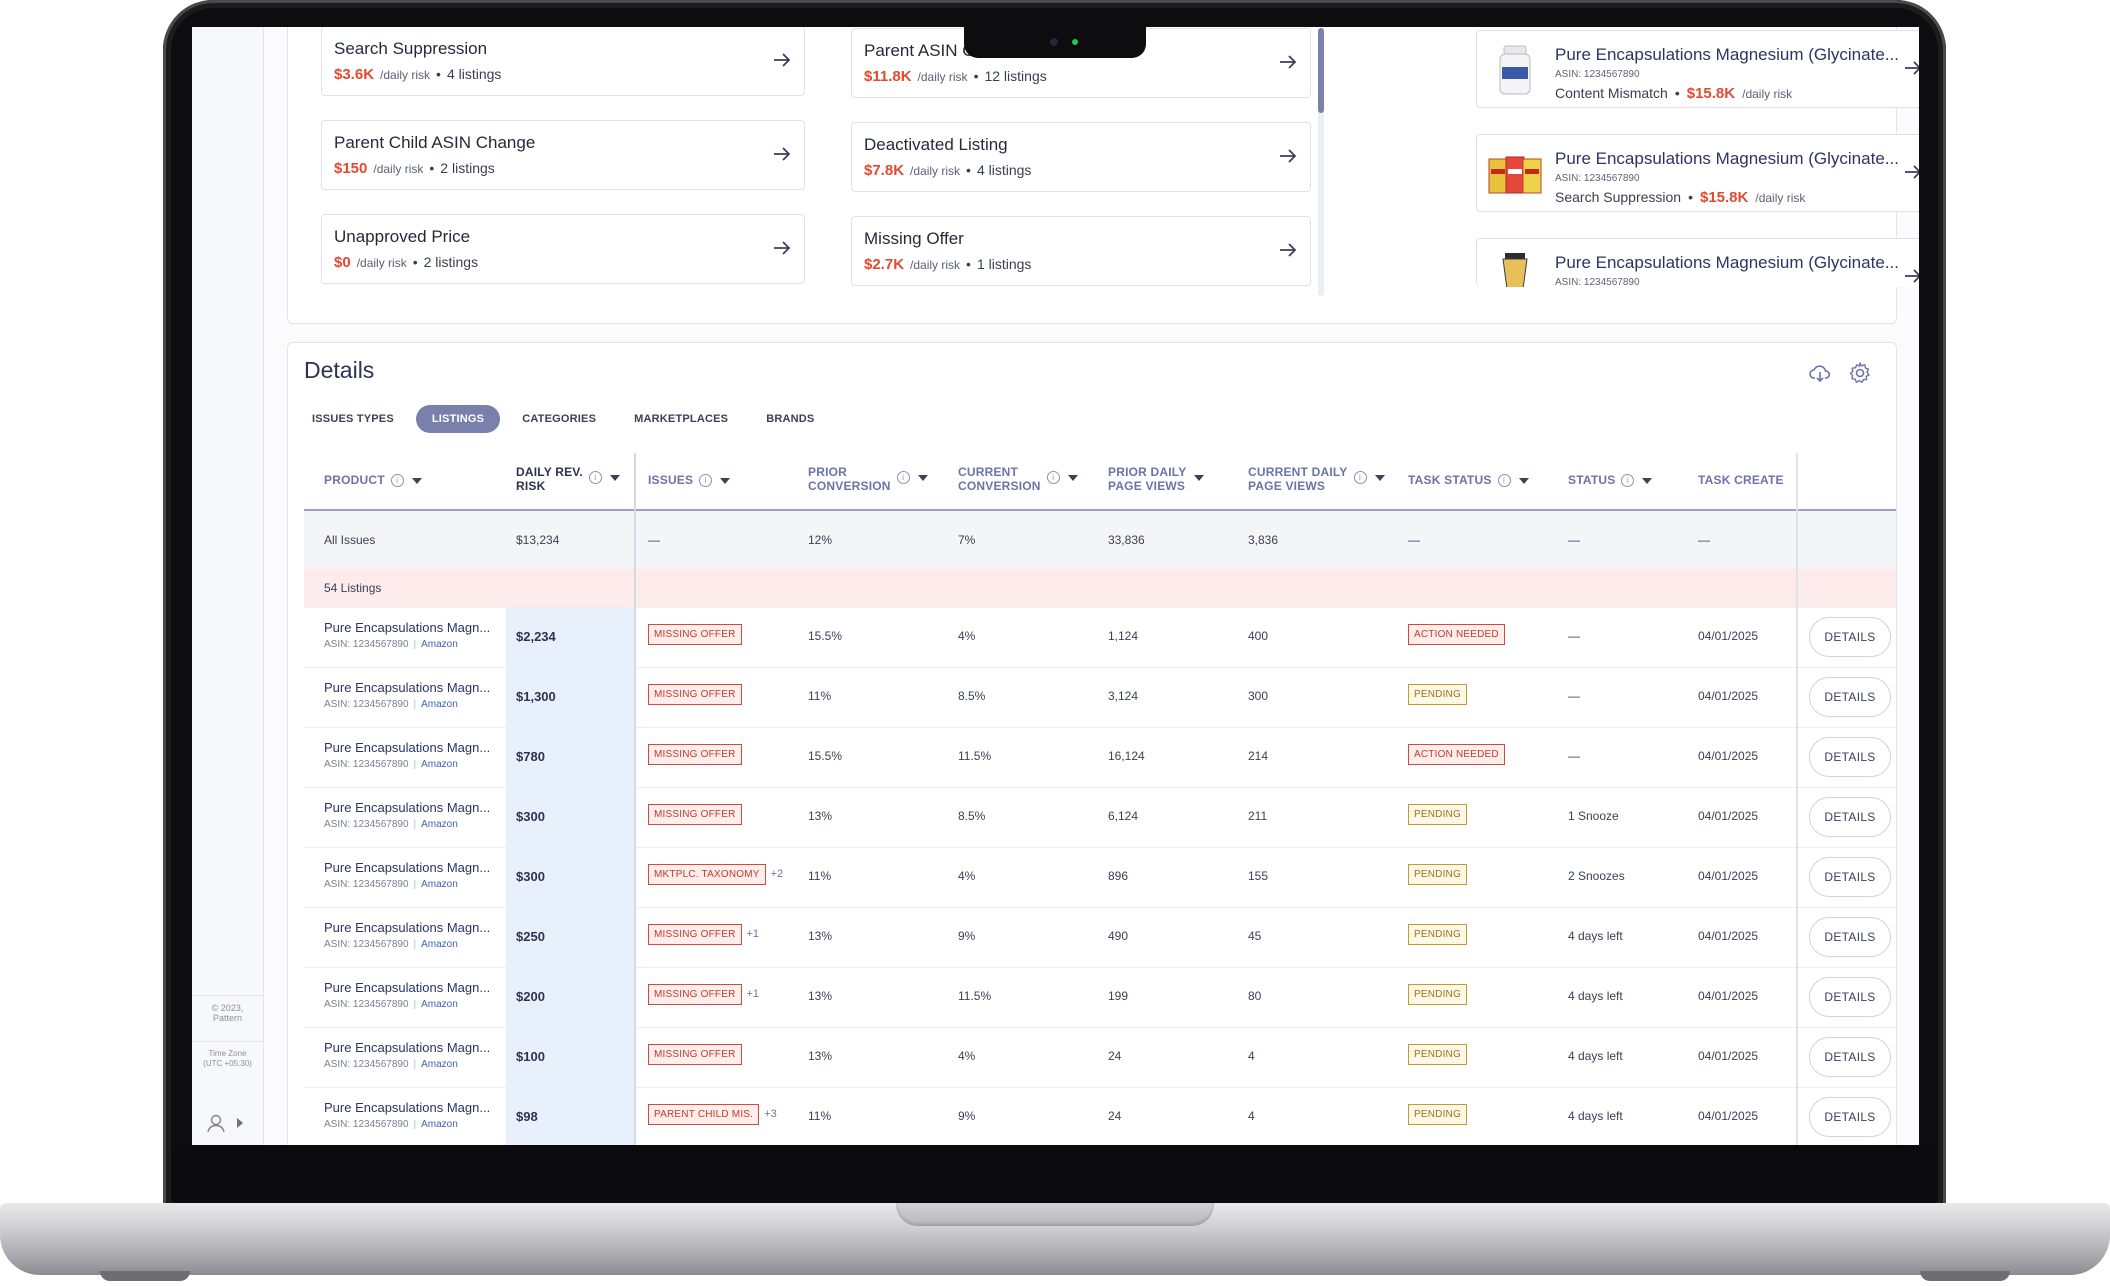  Describe the element at coordinates (1741, 480) in the screenshot. I see `col-task-created: TASK CREATE` at that location.